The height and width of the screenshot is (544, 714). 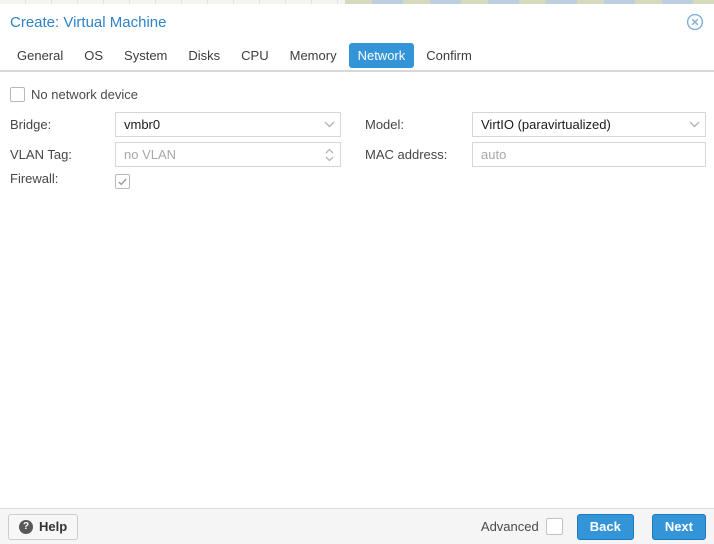 I want to click on tab-disks: Disks, so click(x=204, y=55).